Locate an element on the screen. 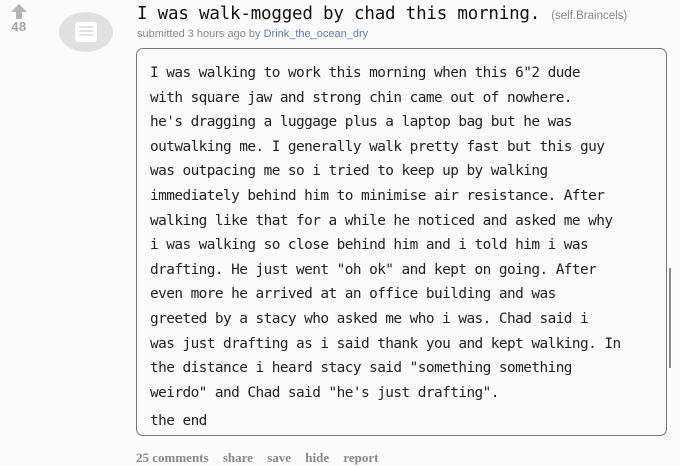 The image size is (680, 466). self-post-text-icon is located at coordinates (86, 32).